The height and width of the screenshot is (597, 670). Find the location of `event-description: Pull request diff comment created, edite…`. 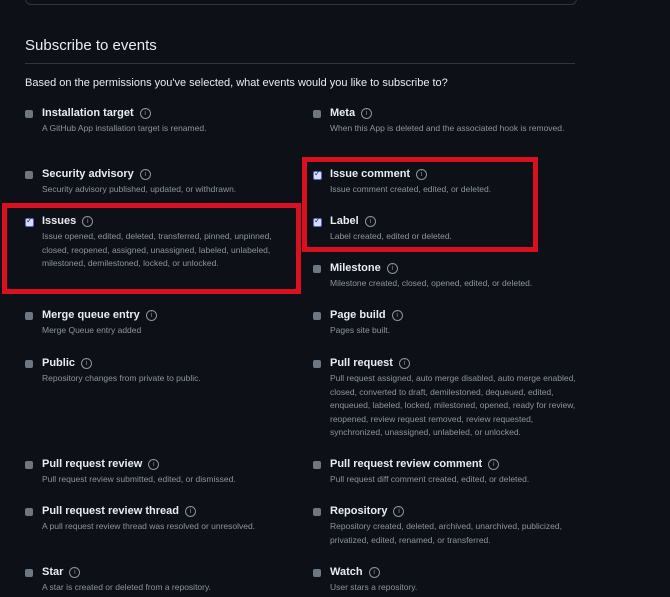

event-description: Pull request diff comment created, edite… is located at coordinates (430, 479).